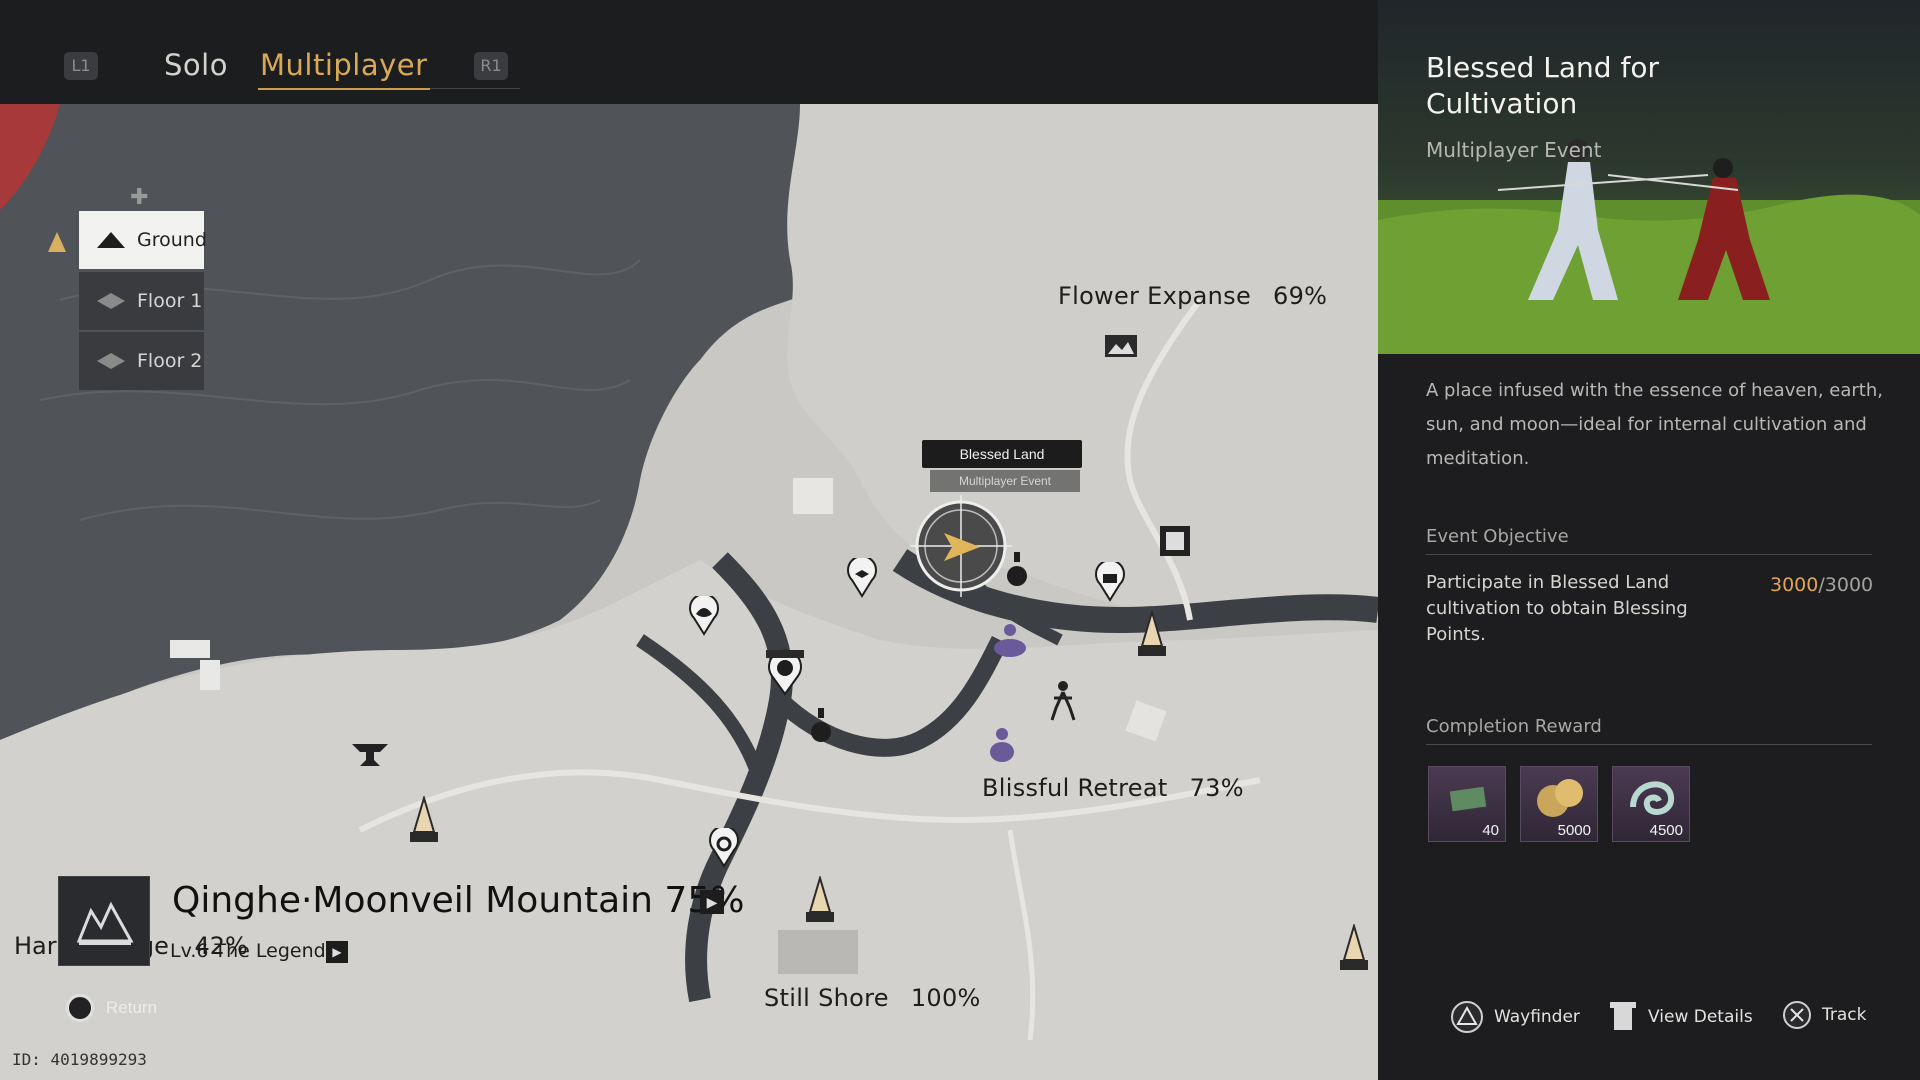 The image size is (1920, 1080). I want to click on region-emblem, so click(104, 921).